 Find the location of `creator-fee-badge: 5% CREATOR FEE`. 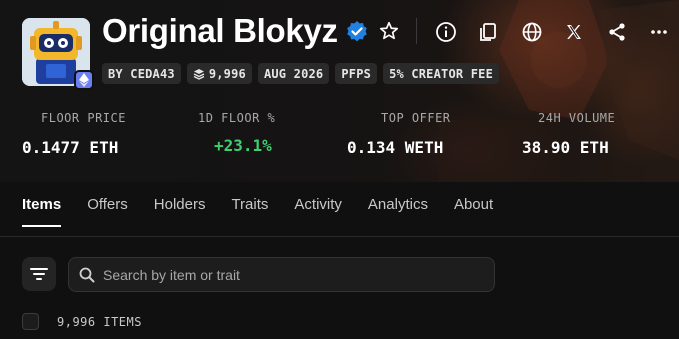

creator-fee-badge: 5% CREATOR FEE is located at coordinates (441, 73).